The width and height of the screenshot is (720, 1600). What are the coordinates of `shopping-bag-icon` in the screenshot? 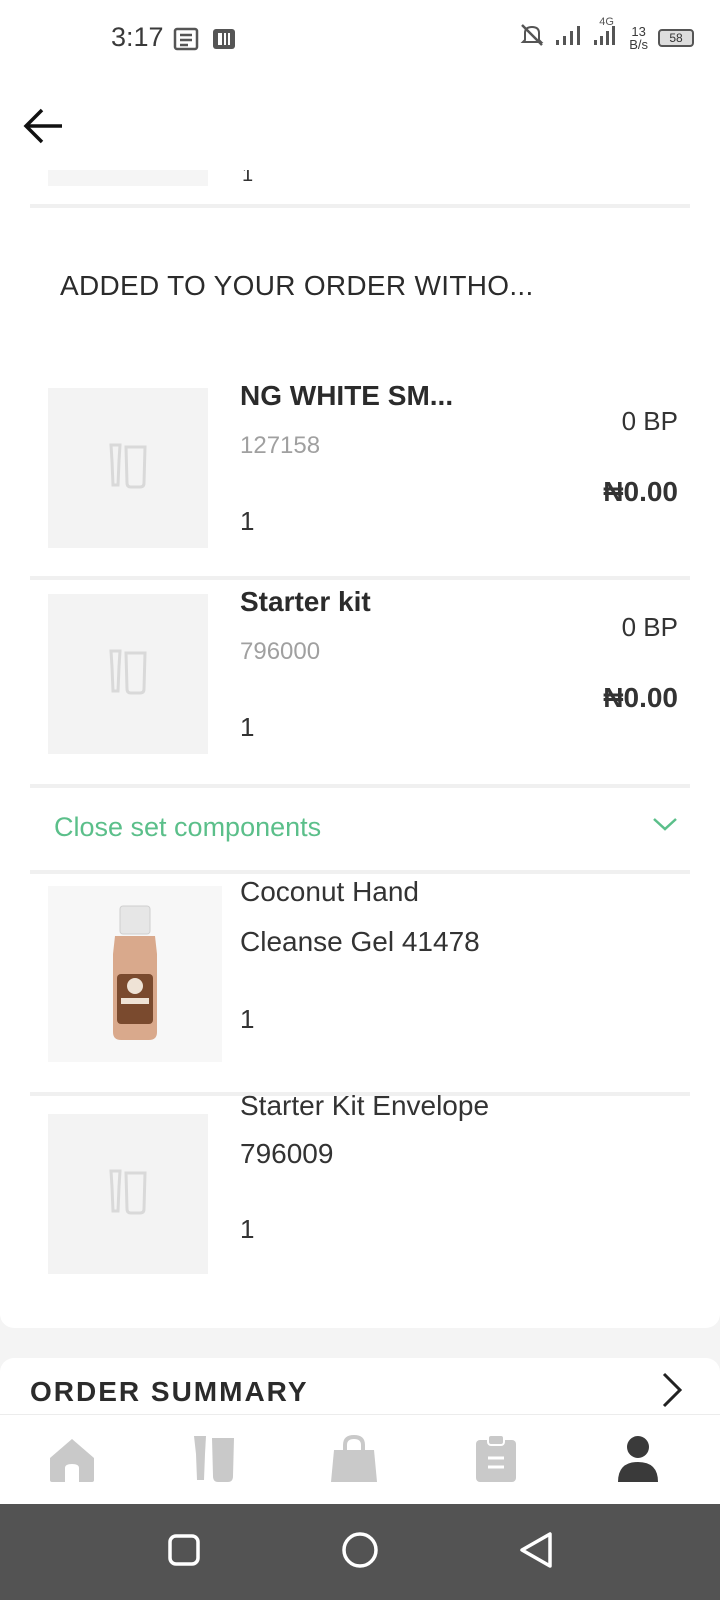 It's located at (354, 1461).